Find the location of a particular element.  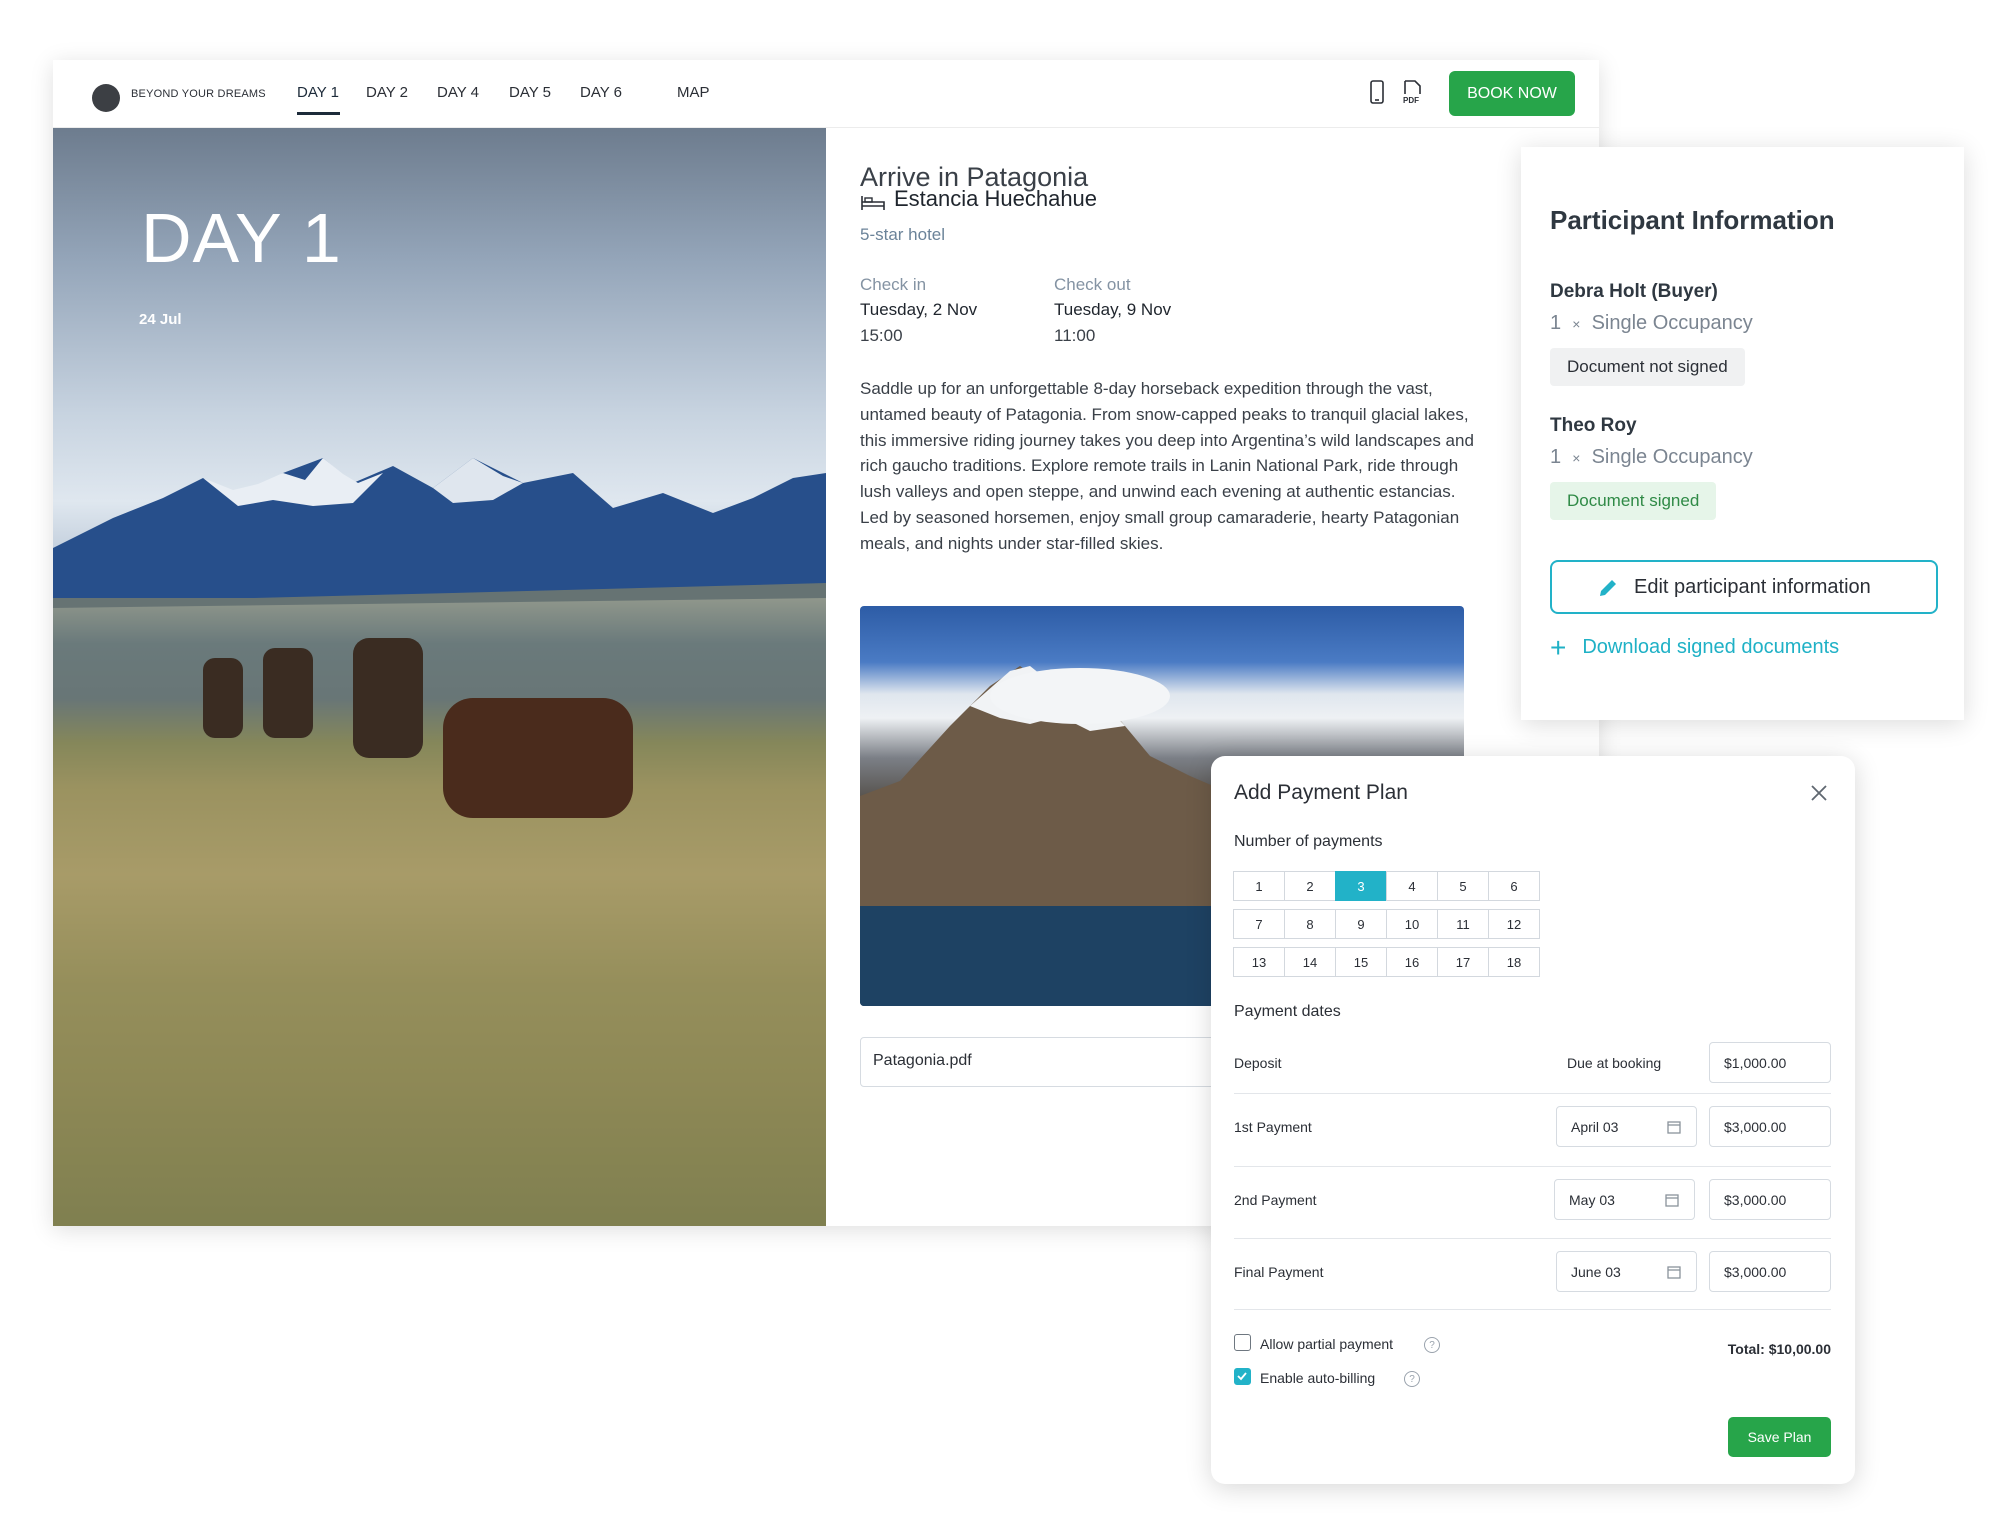

check-in-date: Tuesday, 2 Nov is located at coordinates (919, 309).